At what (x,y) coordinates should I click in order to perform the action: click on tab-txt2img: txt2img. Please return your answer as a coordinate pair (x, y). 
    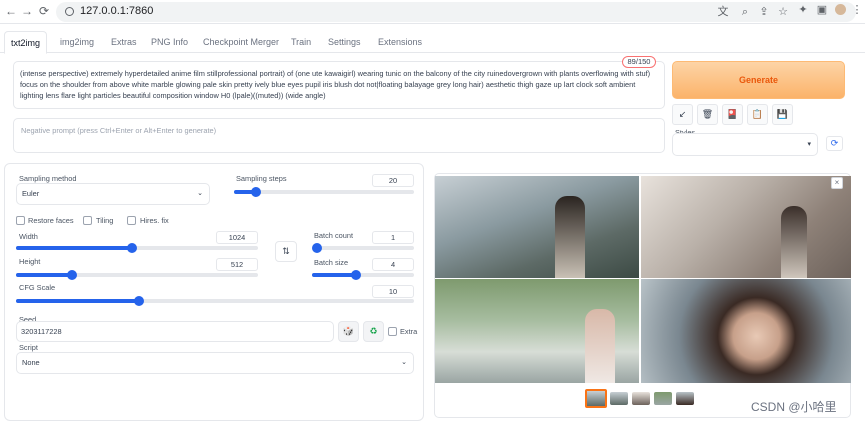
    Looking at the image, I should click on (26, 42).